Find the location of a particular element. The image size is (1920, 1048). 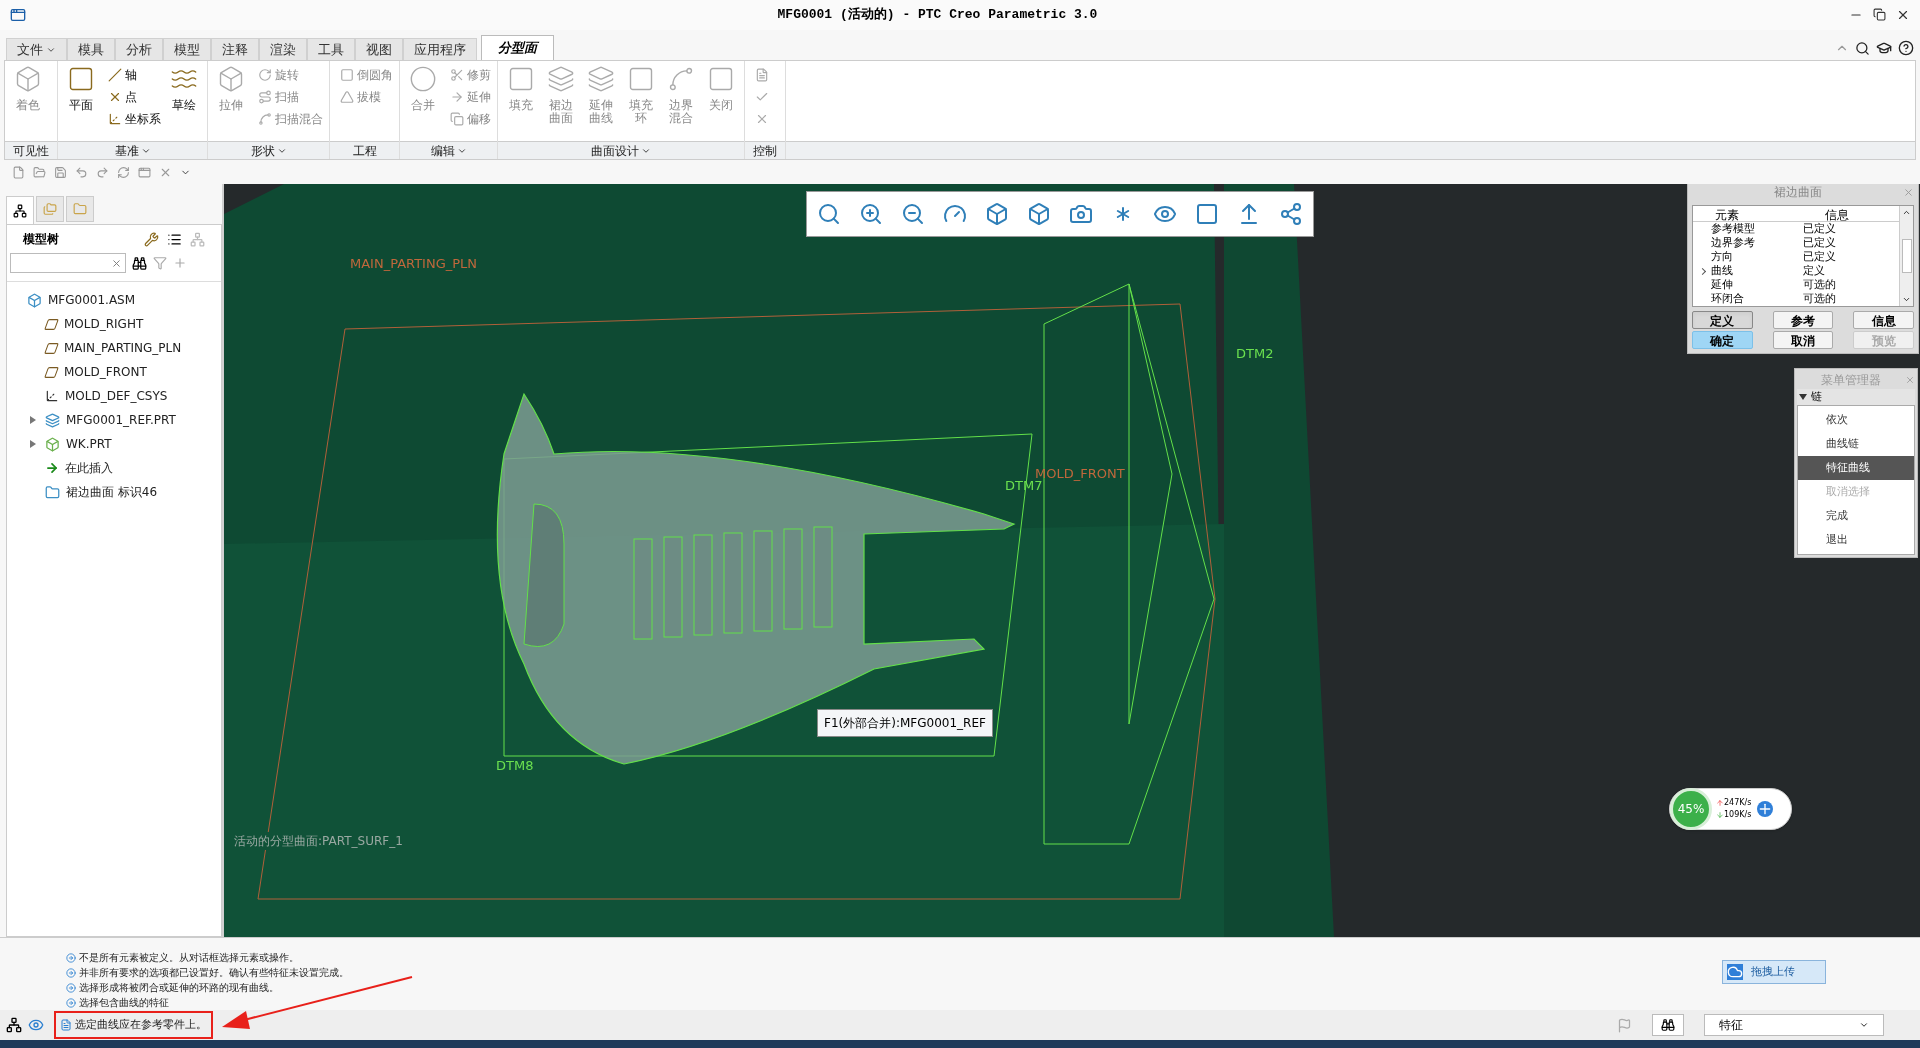

window-title: MFG0001 (活动的) - PTC Creo Parametric 3.0 is located at coordinates (937, 15).